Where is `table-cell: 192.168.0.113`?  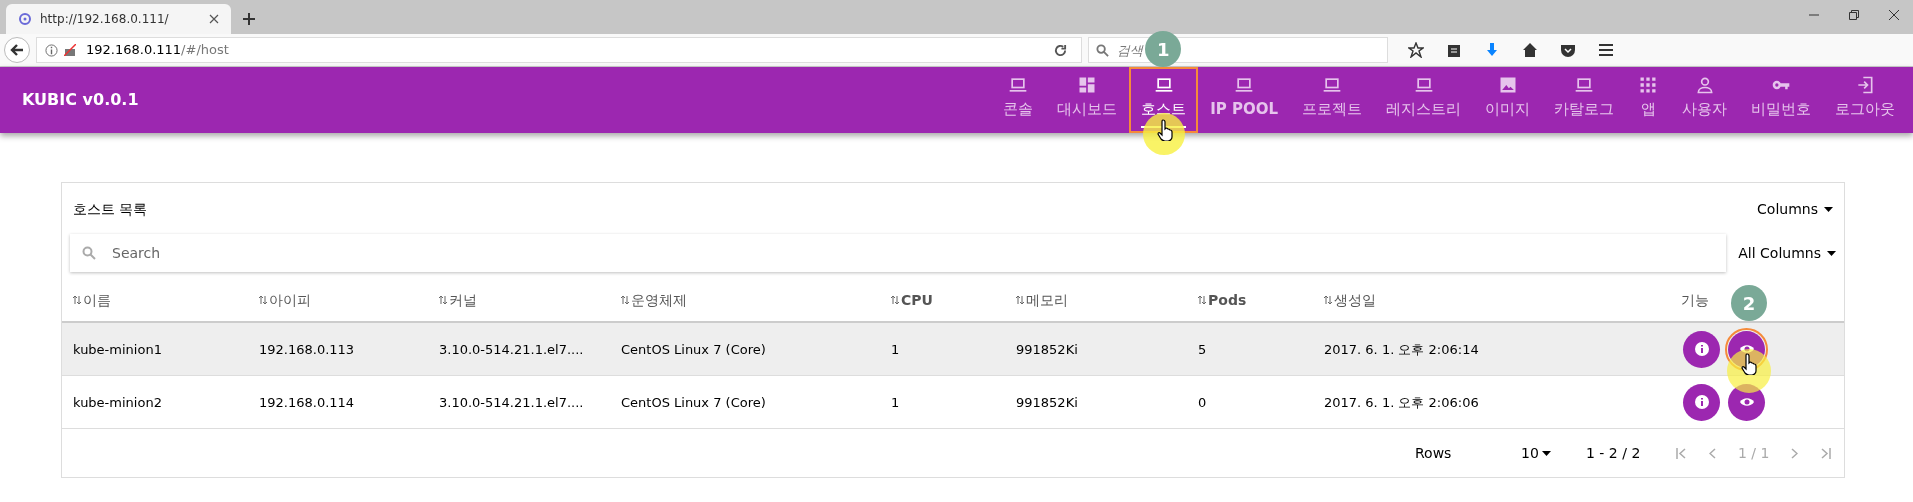
table-cell: 192.168.0.113 is located at coordinates (307, 349).